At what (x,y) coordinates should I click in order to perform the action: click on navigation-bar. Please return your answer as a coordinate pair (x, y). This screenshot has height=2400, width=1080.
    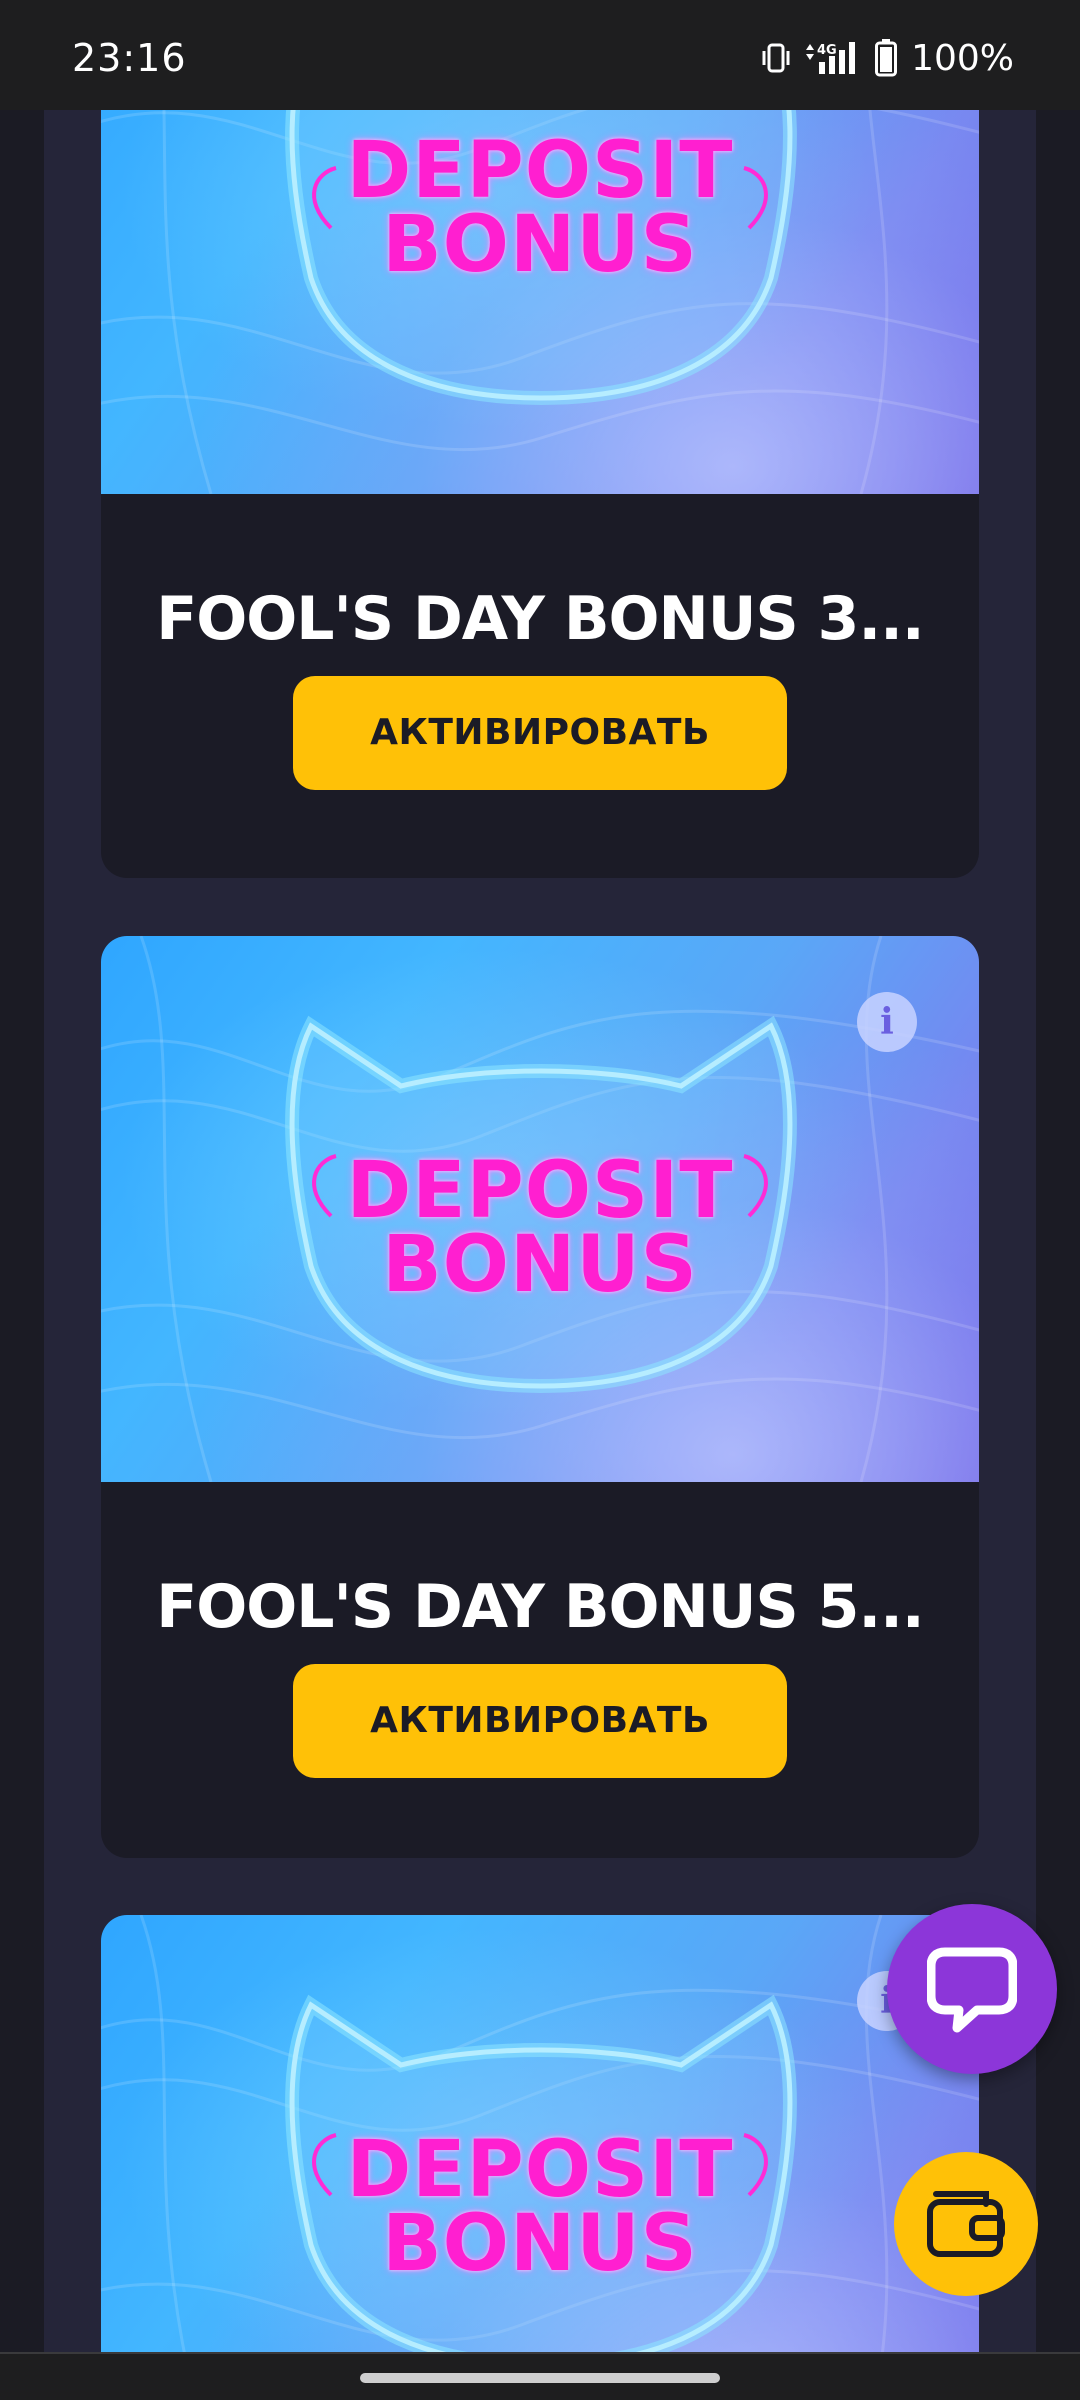
    Looking at the image, I should click on (540, 2376).